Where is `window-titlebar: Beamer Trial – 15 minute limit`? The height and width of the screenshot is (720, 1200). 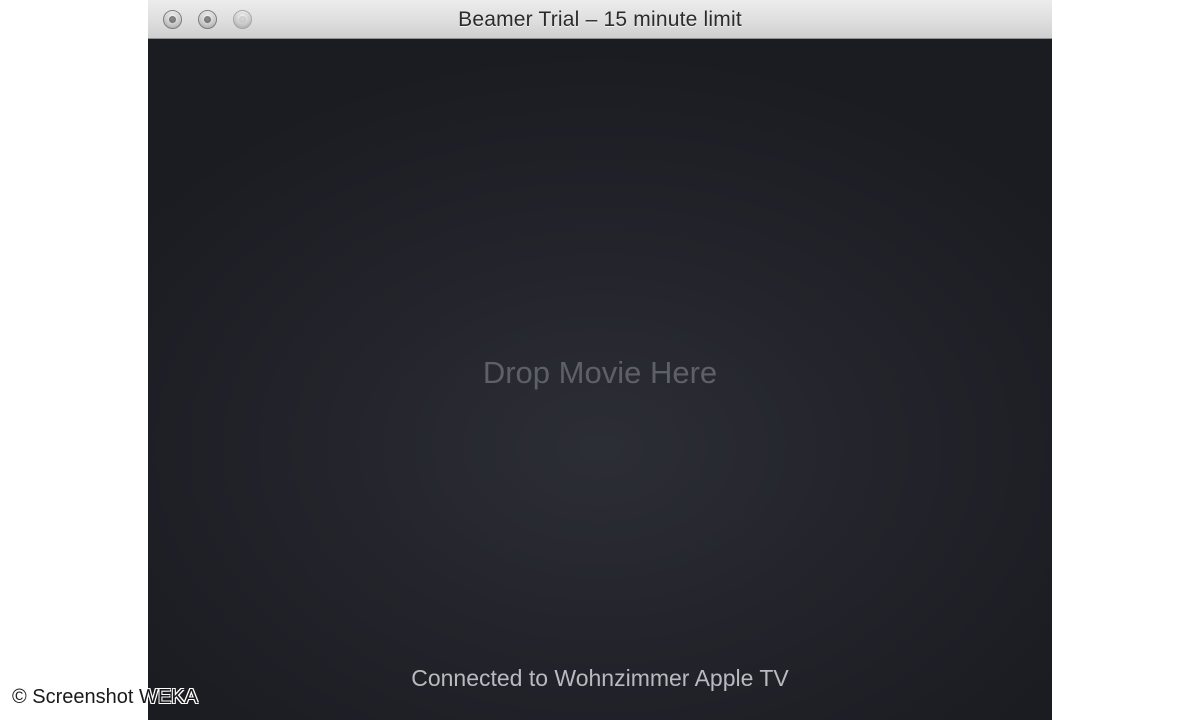
window-titlebar: Beamer Trial – 15 minute limit is located at coordinates (600, 19).